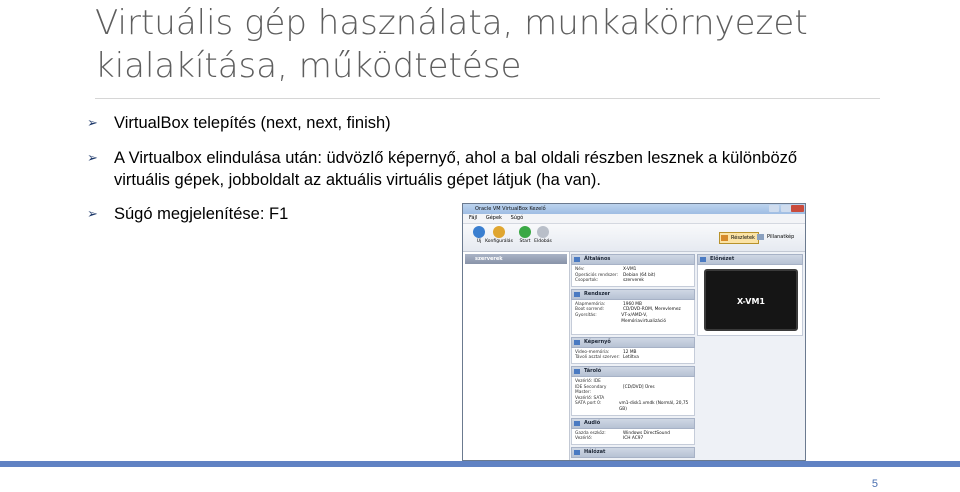 This screenshot has width=960, height=492. Describe the element at coordinates (543, 241) in the screenshot. I see `discard-label: Eldobás` at that location.